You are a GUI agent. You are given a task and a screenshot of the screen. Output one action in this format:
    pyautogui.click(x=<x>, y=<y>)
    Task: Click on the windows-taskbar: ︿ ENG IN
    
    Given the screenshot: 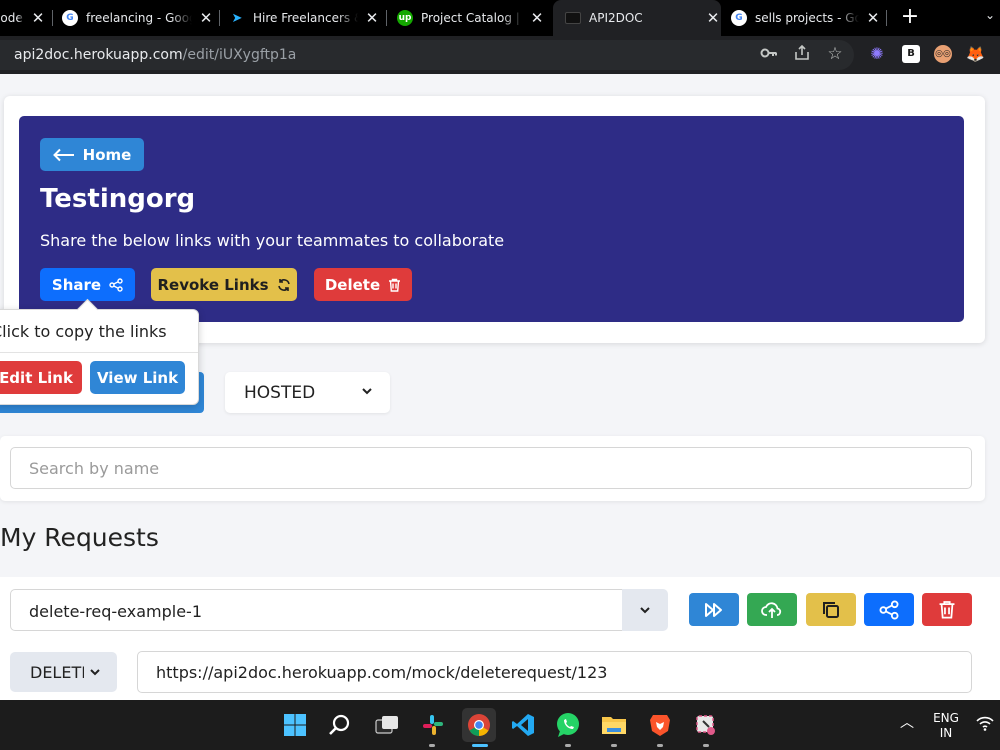 What is the action you would take?
    pyautogui.click(x=500, y=725)
    